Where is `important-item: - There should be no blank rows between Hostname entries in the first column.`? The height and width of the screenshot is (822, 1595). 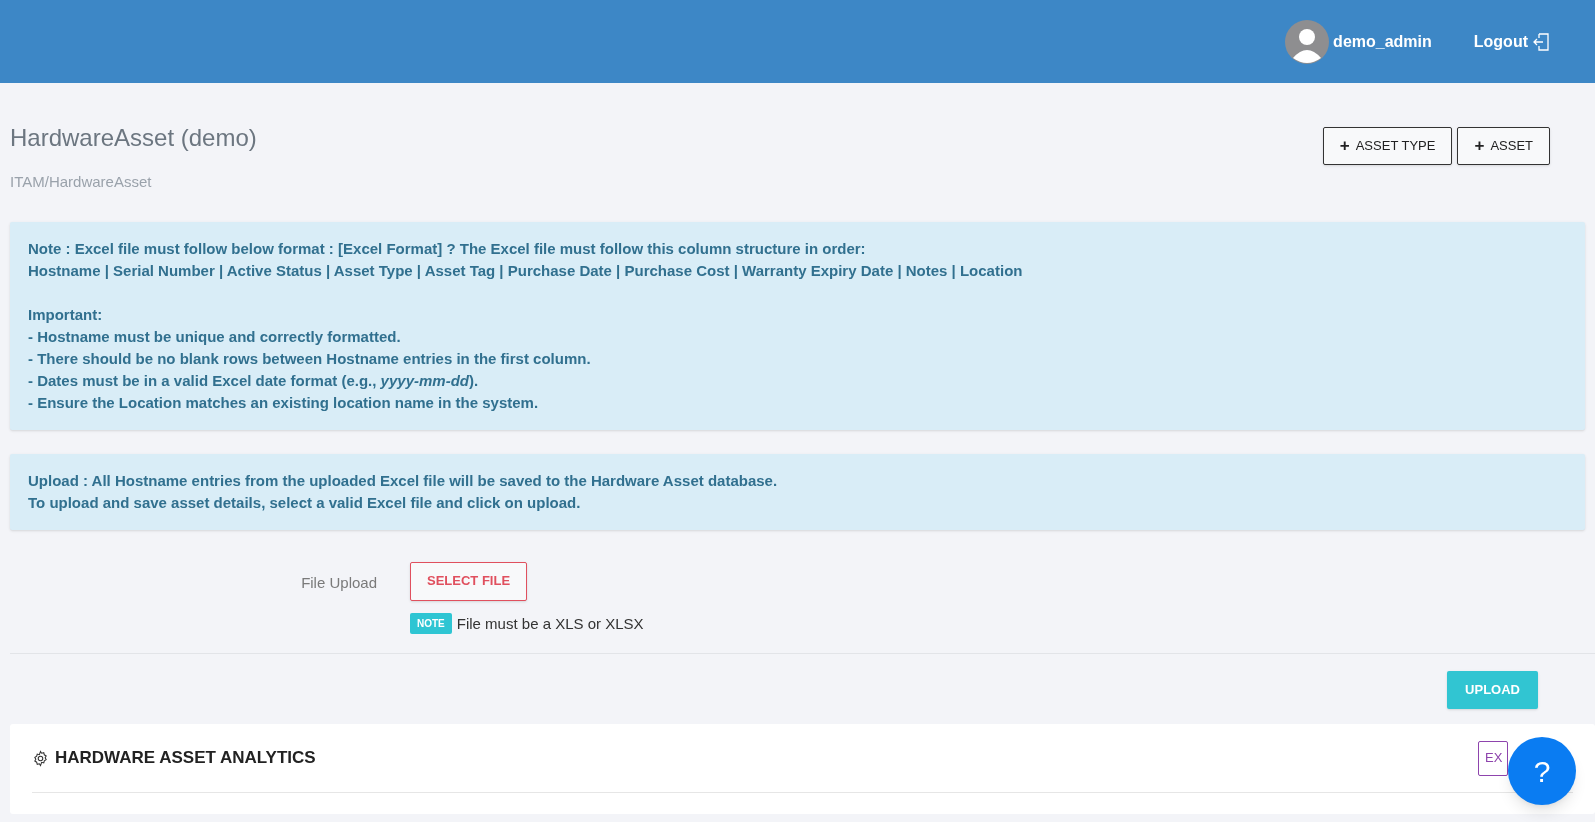 important-item: - There should be no blank rows between Hostname entries in the first column. is located at coordinates (310, 358).